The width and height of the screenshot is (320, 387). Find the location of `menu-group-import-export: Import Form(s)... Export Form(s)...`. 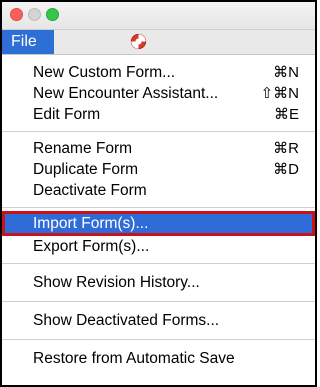

menu-group-import-export: Import Form(s)... Export Form(s)... is located at coordinates (158, 235).